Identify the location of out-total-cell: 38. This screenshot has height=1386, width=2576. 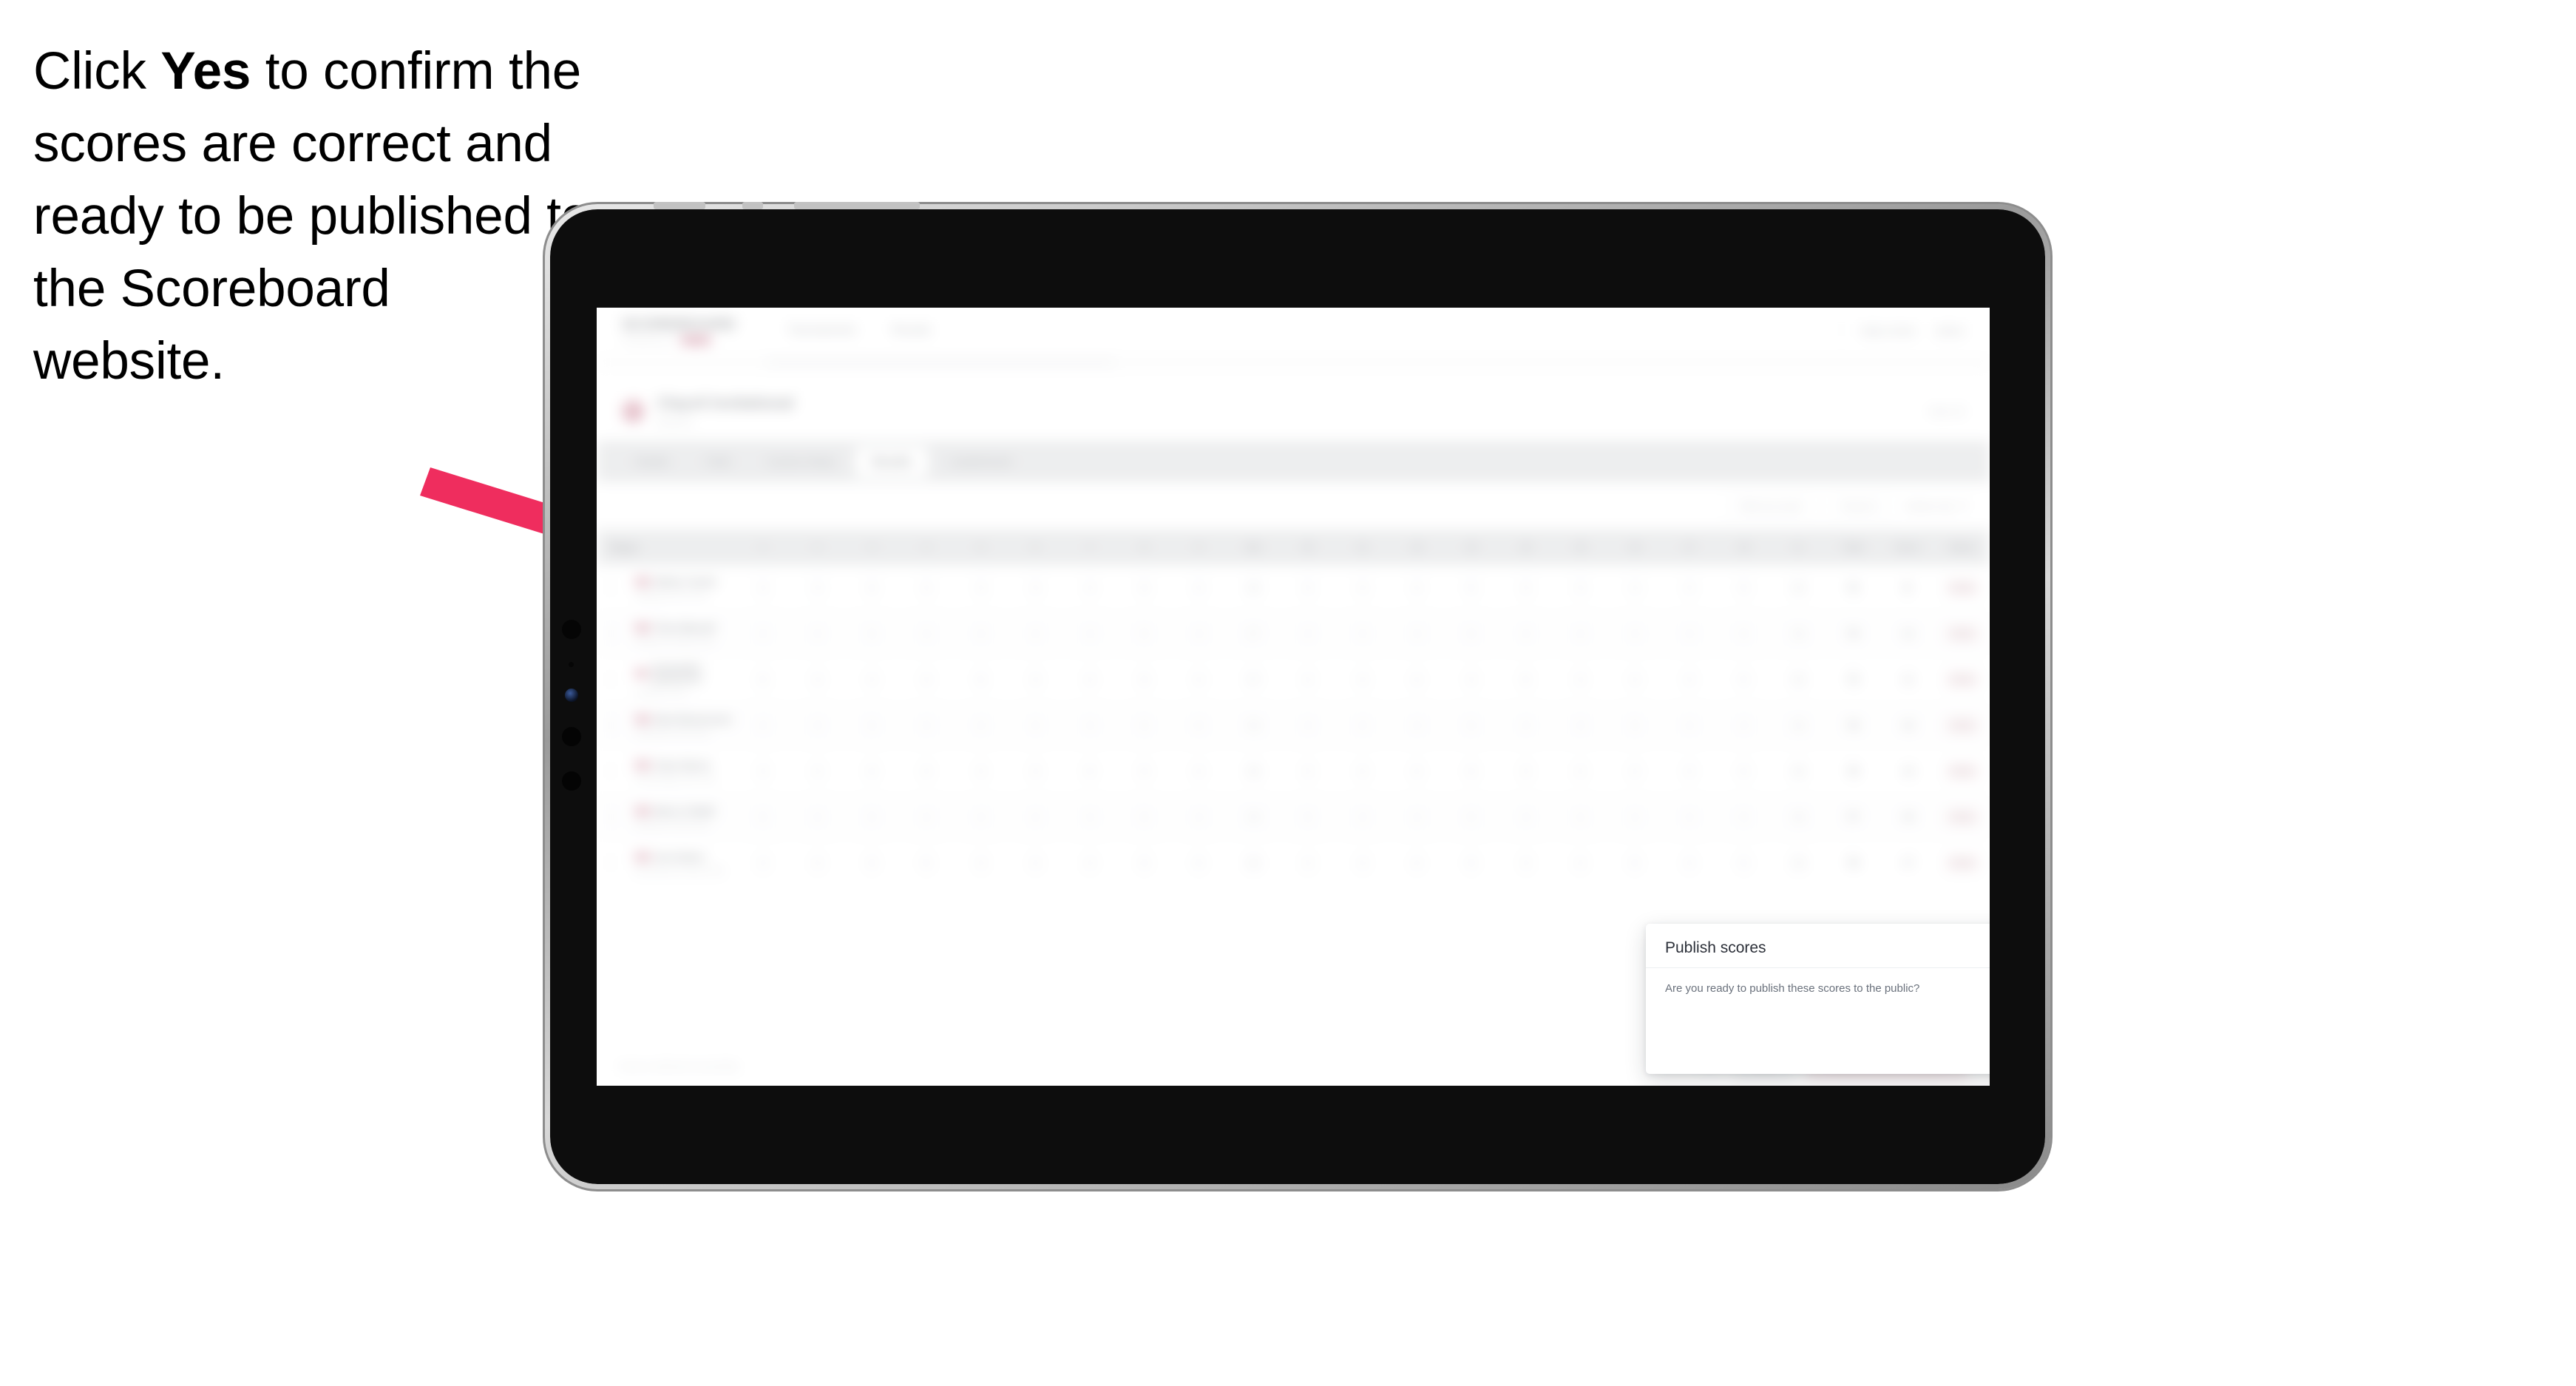
(1253, 725).